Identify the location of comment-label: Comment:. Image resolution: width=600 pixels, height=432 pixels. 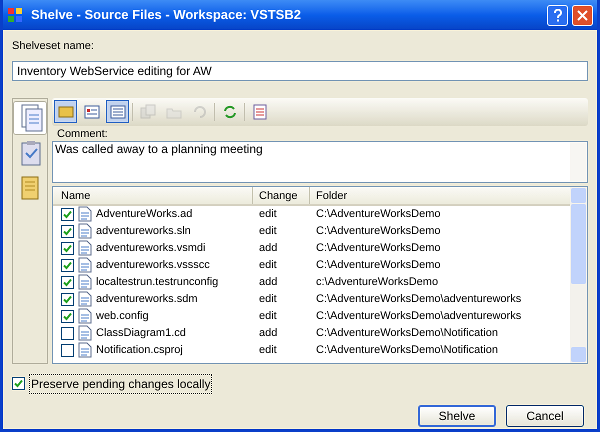
(83, 134).